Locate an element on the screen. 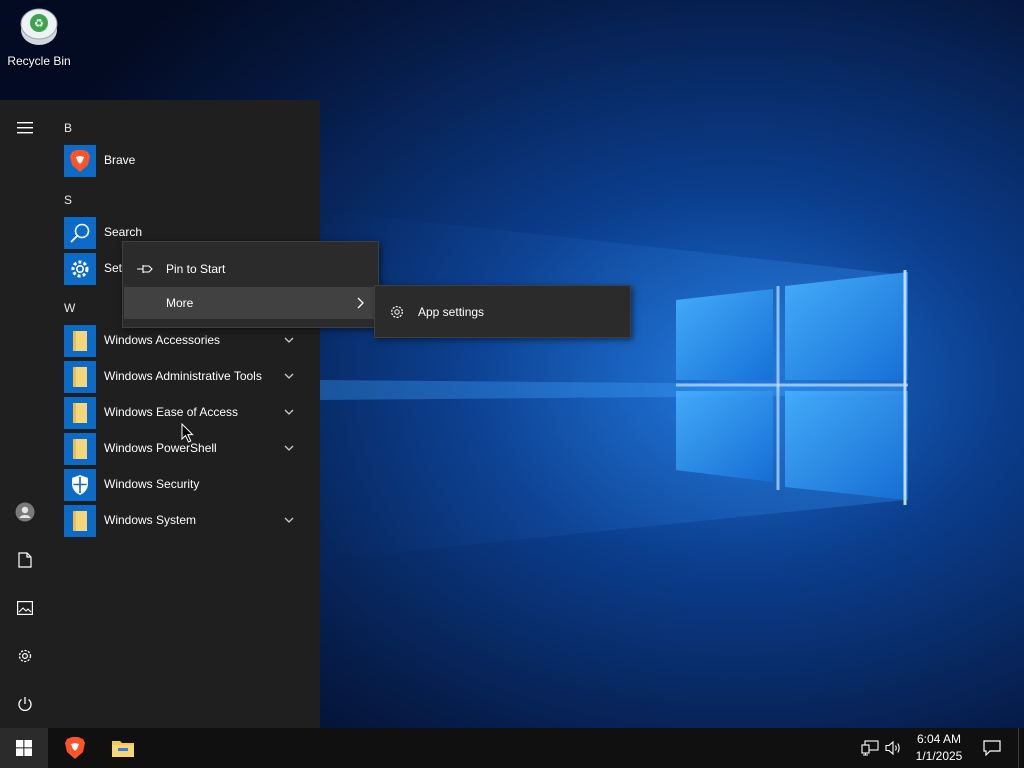  group-header-s: S is located at coordinates (68, 200).